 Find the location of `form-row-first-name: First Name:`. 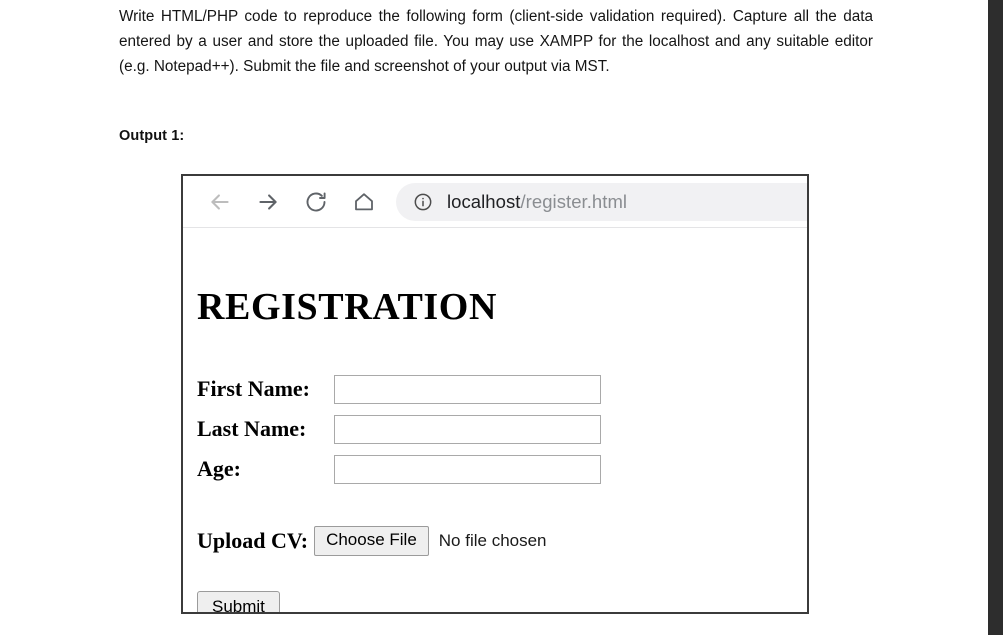

form-row-first-name: First Name: is located at coordinates (487, 389).